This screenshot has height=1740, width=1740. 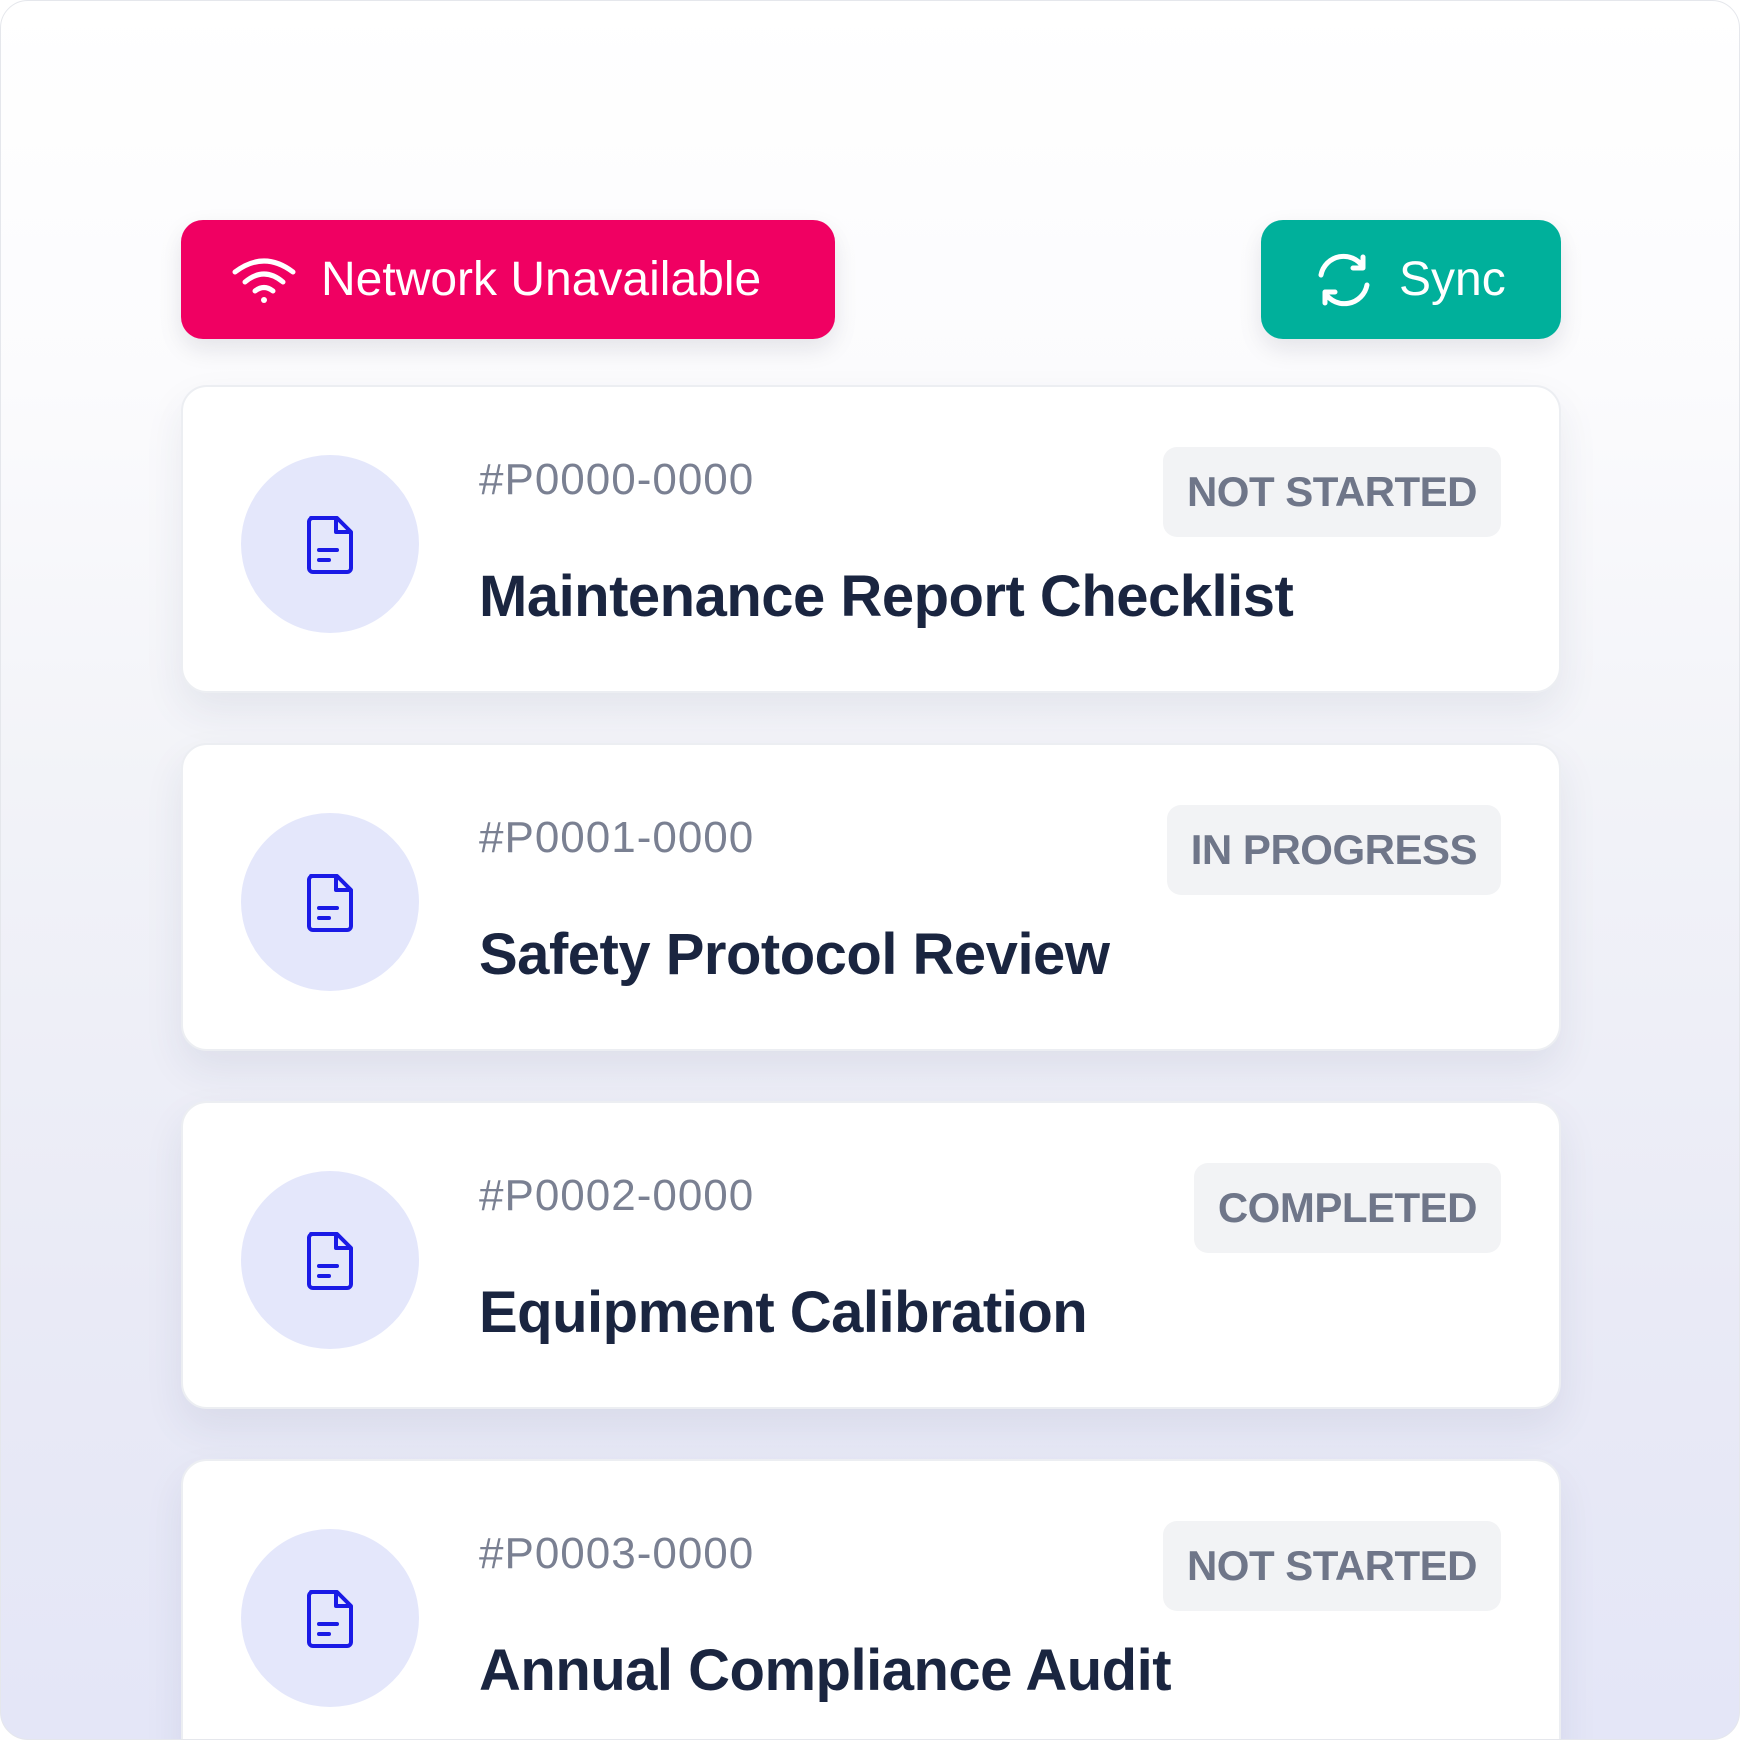 What do you see at coordinates (794, 954) in the screenshot?
I see `item-title: Safety Protocol Review` at bounding box center [794, 954].